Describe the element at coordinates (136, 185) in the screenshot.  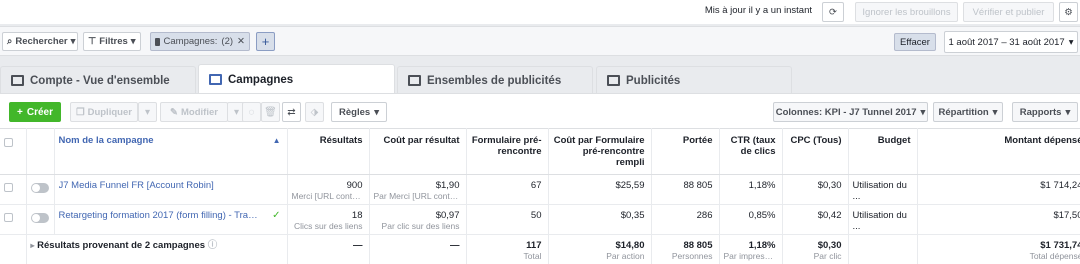
I see `campaign-name-link: J7 Media Funnel FR [Account Robin]` at that location.